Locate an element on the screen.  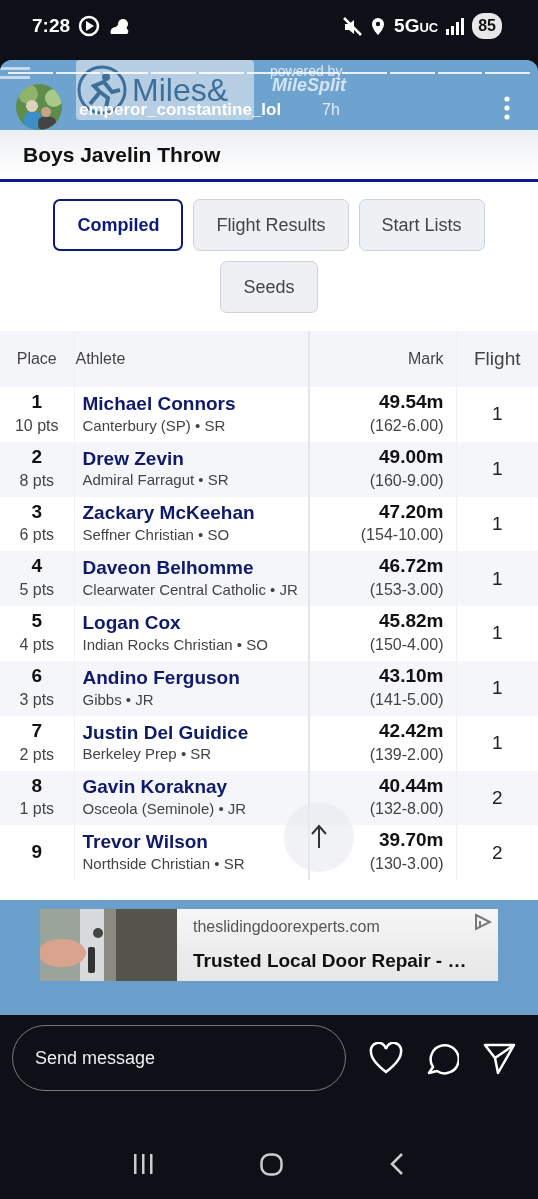
place-number: 6 is located at coordinates (37, 676).